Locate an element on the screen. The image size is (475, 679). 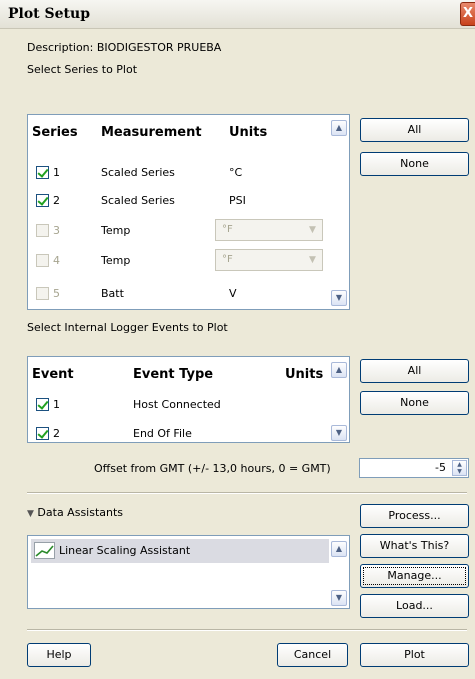
events-scroll-down-button: ▼ is located at coordinates (339, 433).